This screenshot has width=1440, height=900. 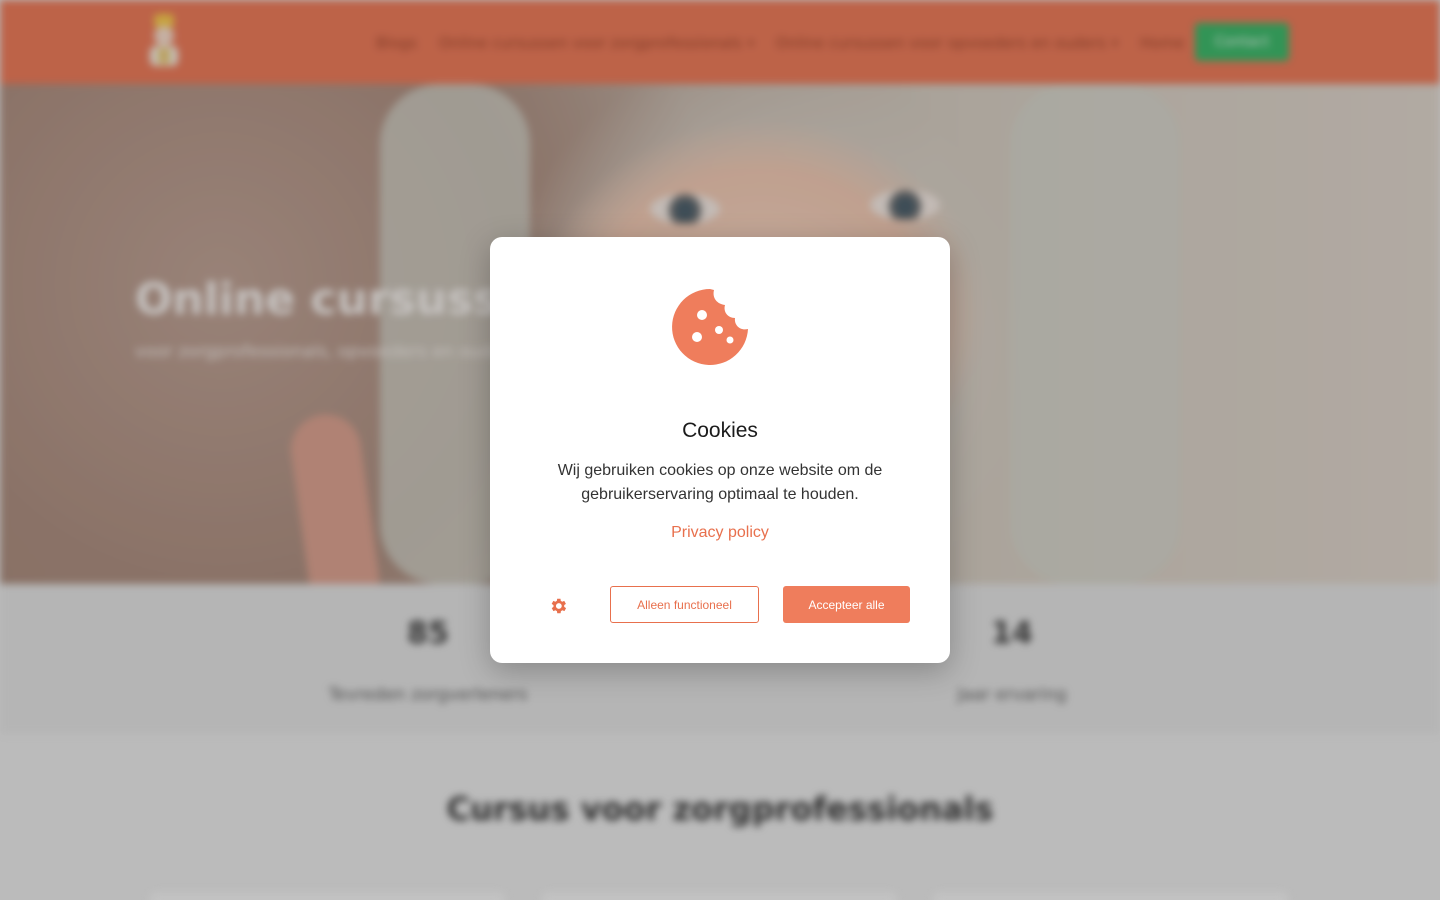 I want to click on functional-only-button: Alleen functioneel, so click(x=684, y=604).